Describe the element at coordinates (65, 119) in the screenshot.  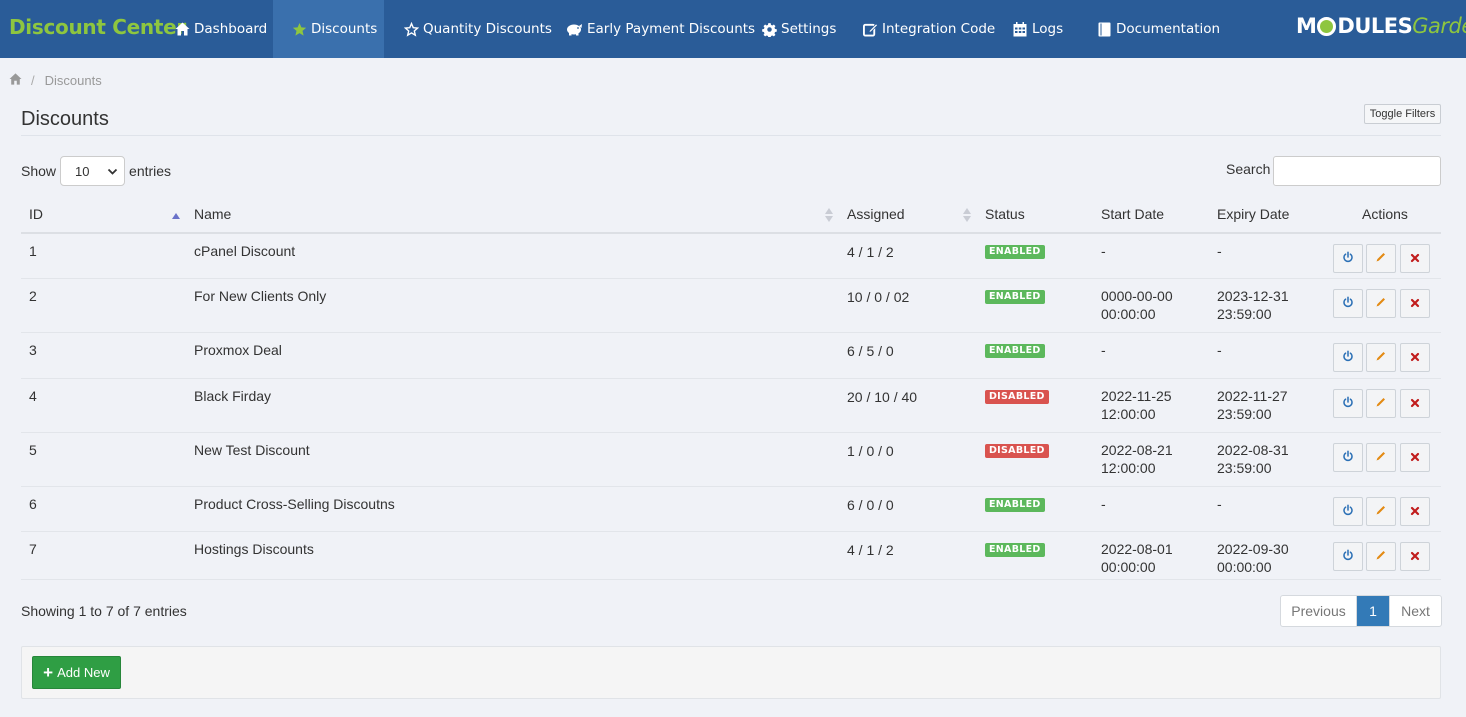
I see `page-title: Discounts` at that location.